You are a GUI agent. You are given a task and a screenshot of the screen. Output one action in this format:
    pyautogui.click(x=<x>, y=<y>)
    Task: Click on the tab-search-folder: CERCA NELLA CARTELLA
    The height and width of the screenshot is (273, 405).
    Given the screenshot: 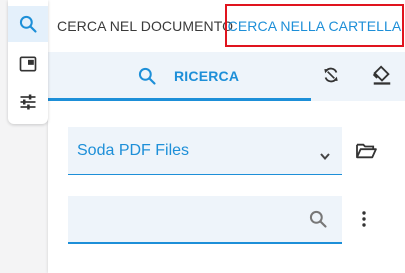 What is the action you would take?
    pyautogui.click(x=314, y=25)
    